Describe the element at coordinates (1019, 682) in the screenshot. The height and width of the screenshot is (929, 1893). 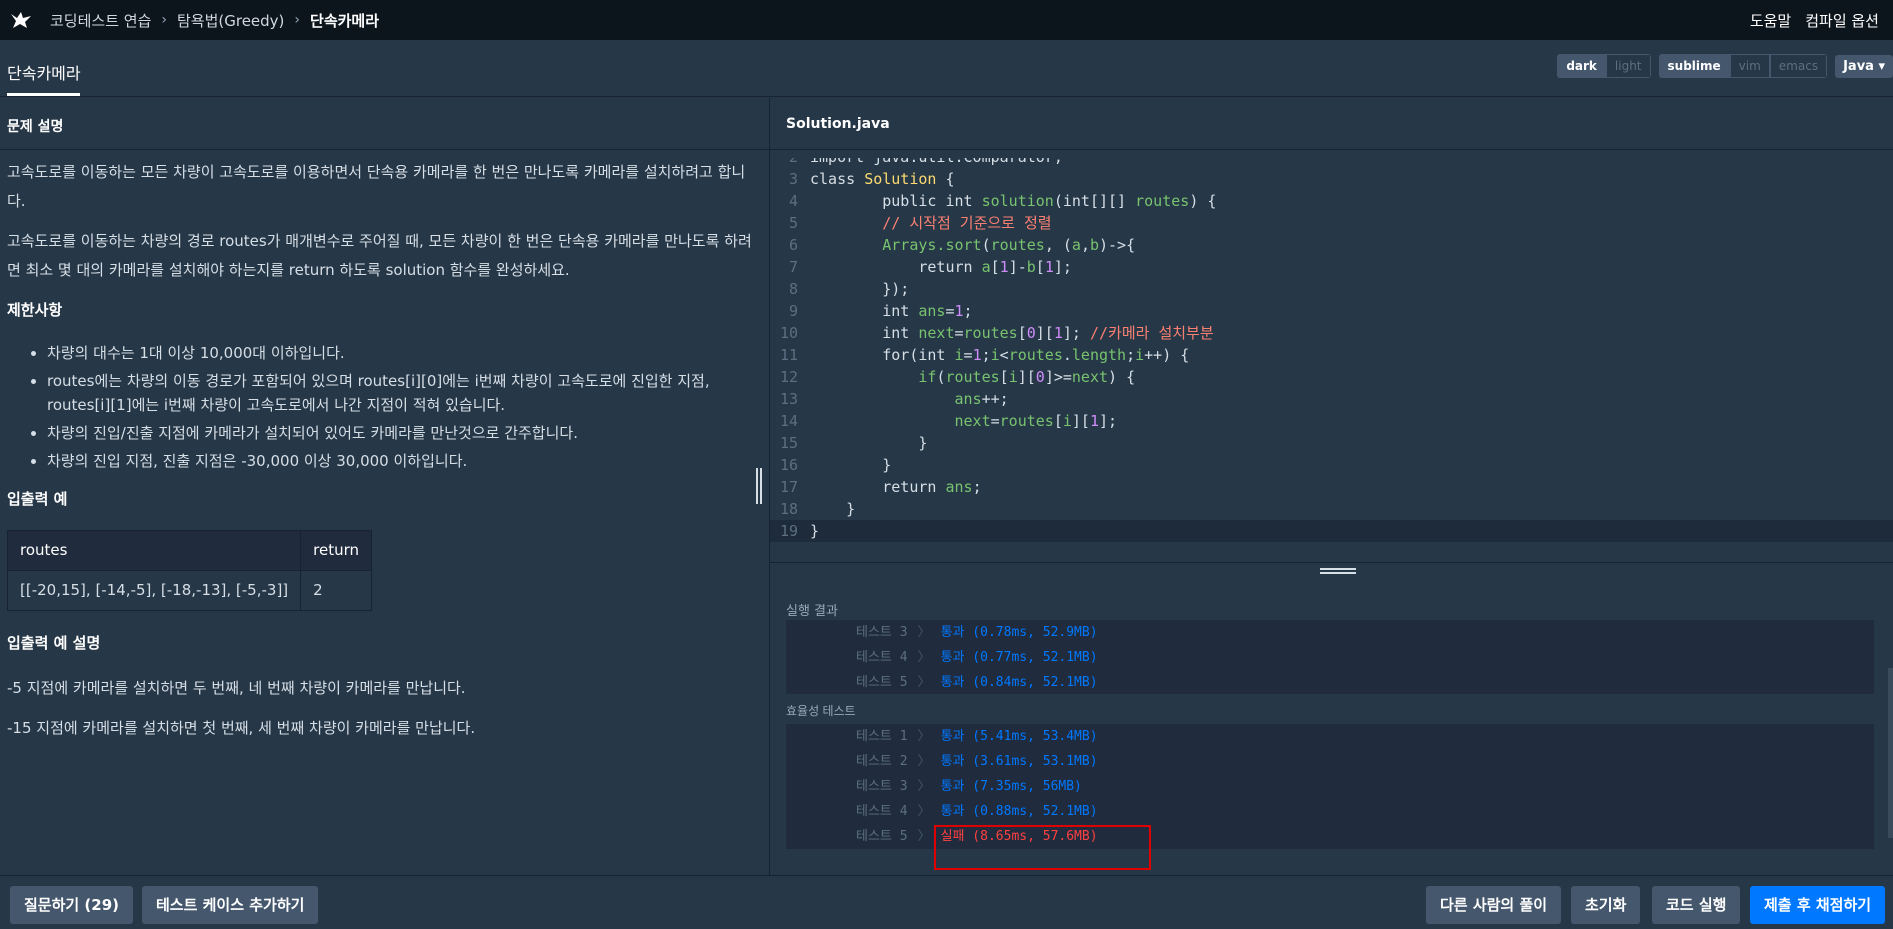
I see `result-value: 통과 (0.84ms, 52.1MB)` at that location.